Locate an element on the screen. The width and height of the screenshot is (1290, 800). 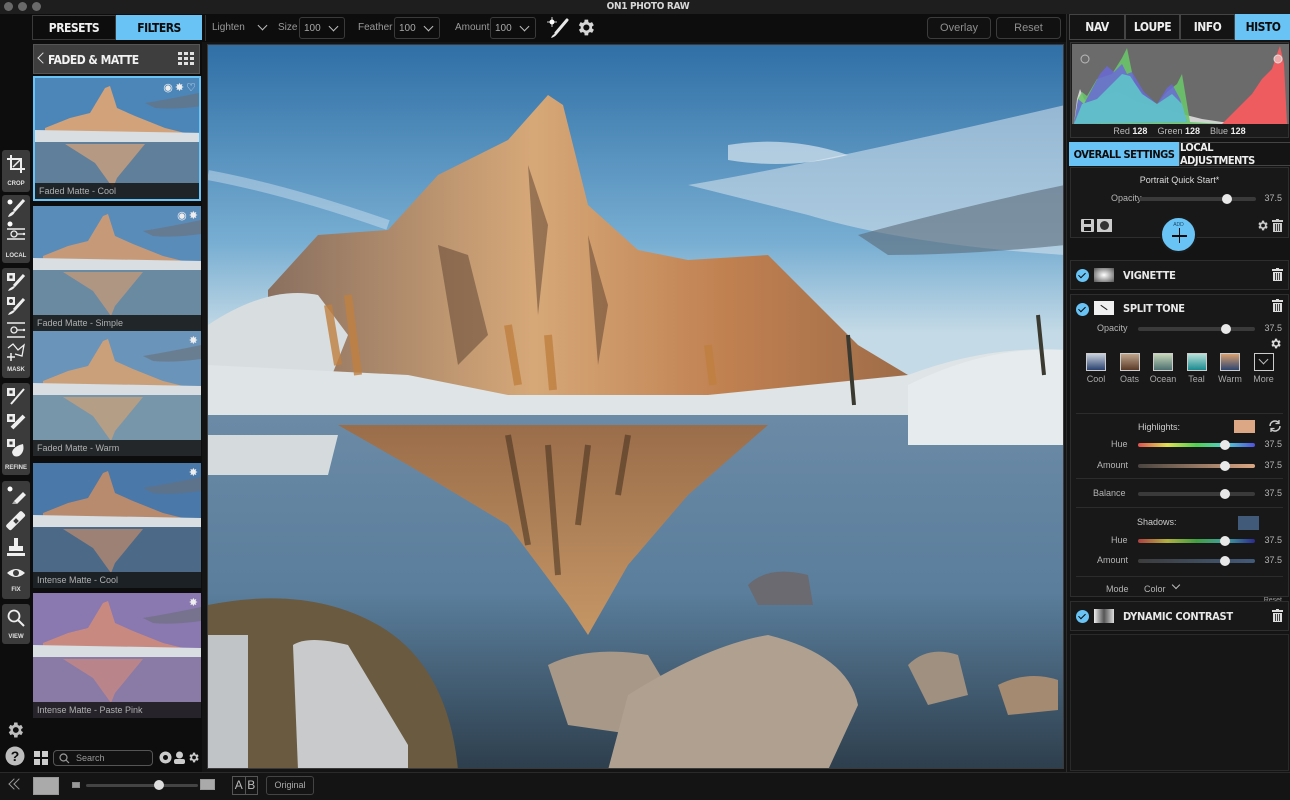
tab-local-adjustments: LOCAL ADJUSTMENTS is located at coordinates (1234, 154).